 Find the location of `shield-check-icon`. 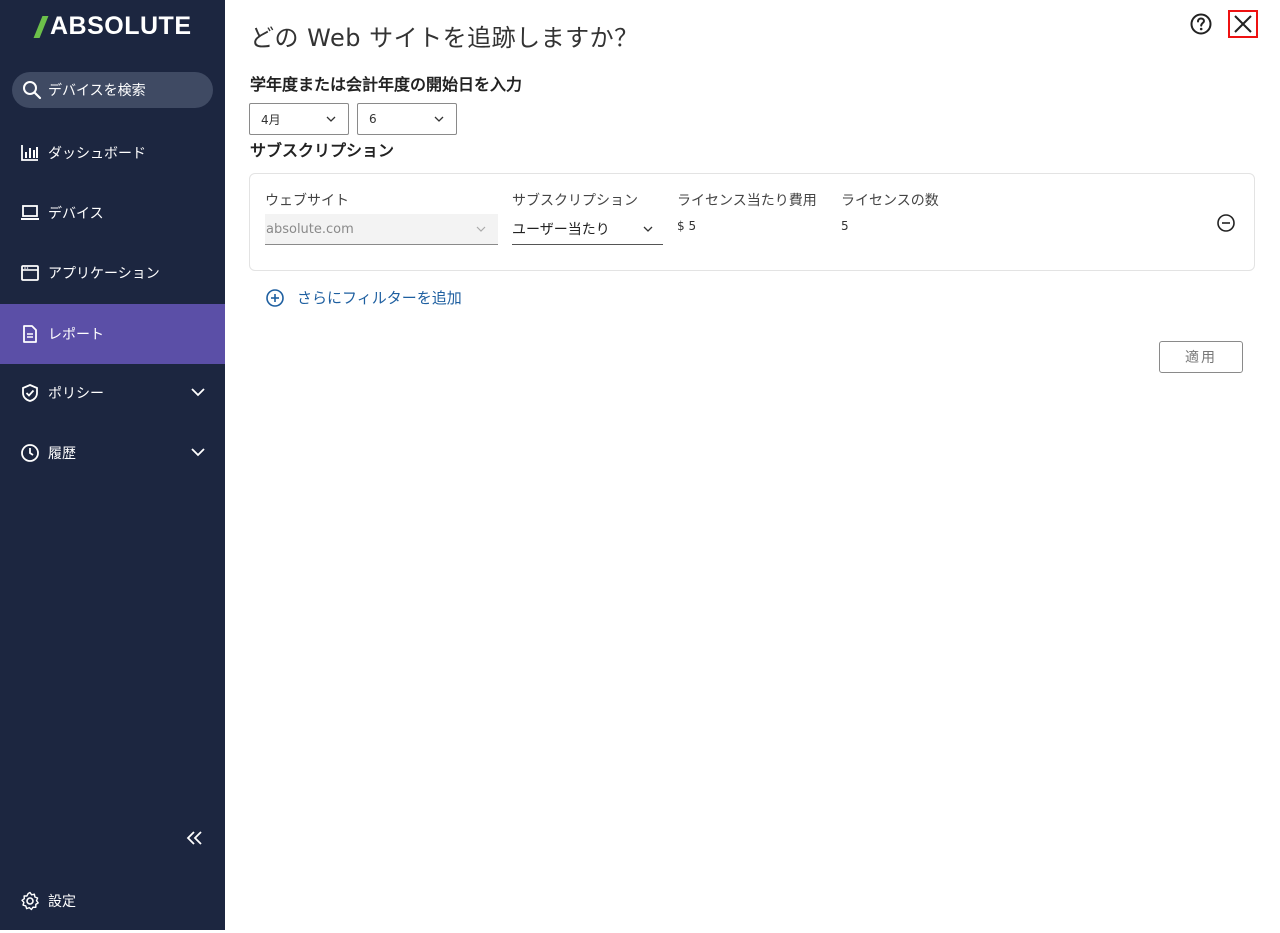

shield-check-icon is located at coordinates (30, 393).